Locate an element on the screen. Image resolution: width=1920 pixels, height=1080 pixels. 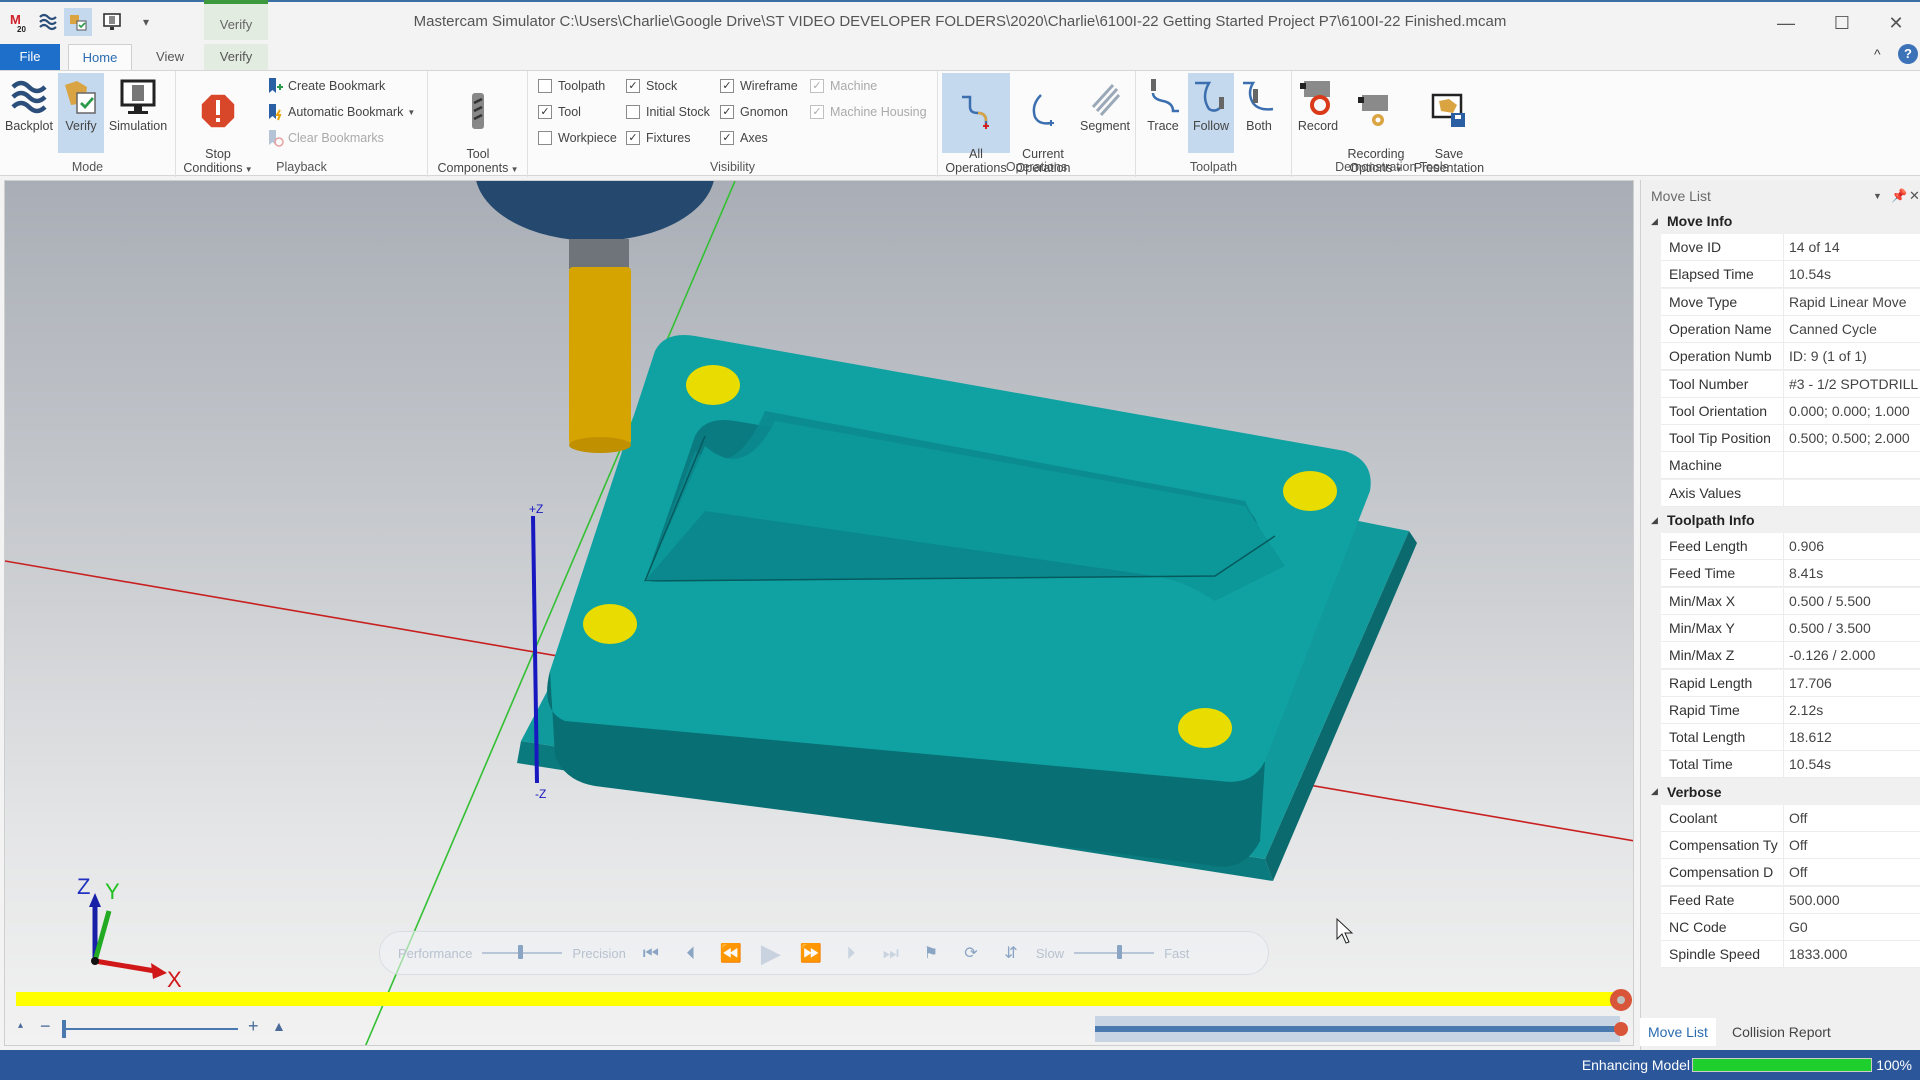
property-row: NC Code G0 is located at coordinates (1790, 927).